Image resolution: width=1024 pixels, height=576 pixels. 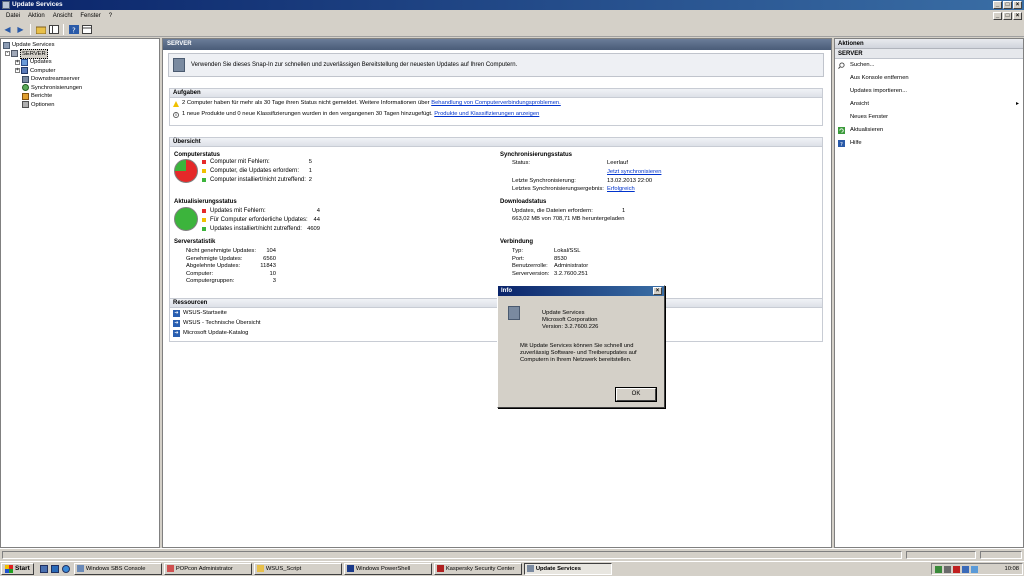 What do you see at coordinates (567, 569) in the screenshot?
I see `taskbar-button-active: Update Services` at bounding box center [567, 569].